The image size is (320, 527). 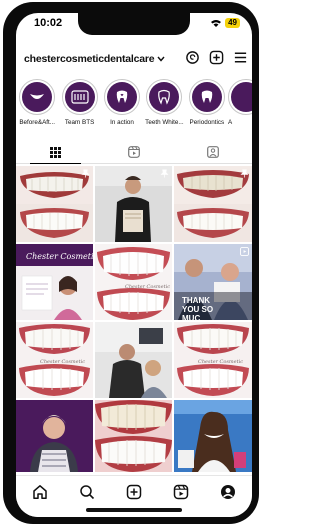 What do you see at coordinates (87, 492) in the screenshot?
I see `search-icon` at bounding box center [87, 492].